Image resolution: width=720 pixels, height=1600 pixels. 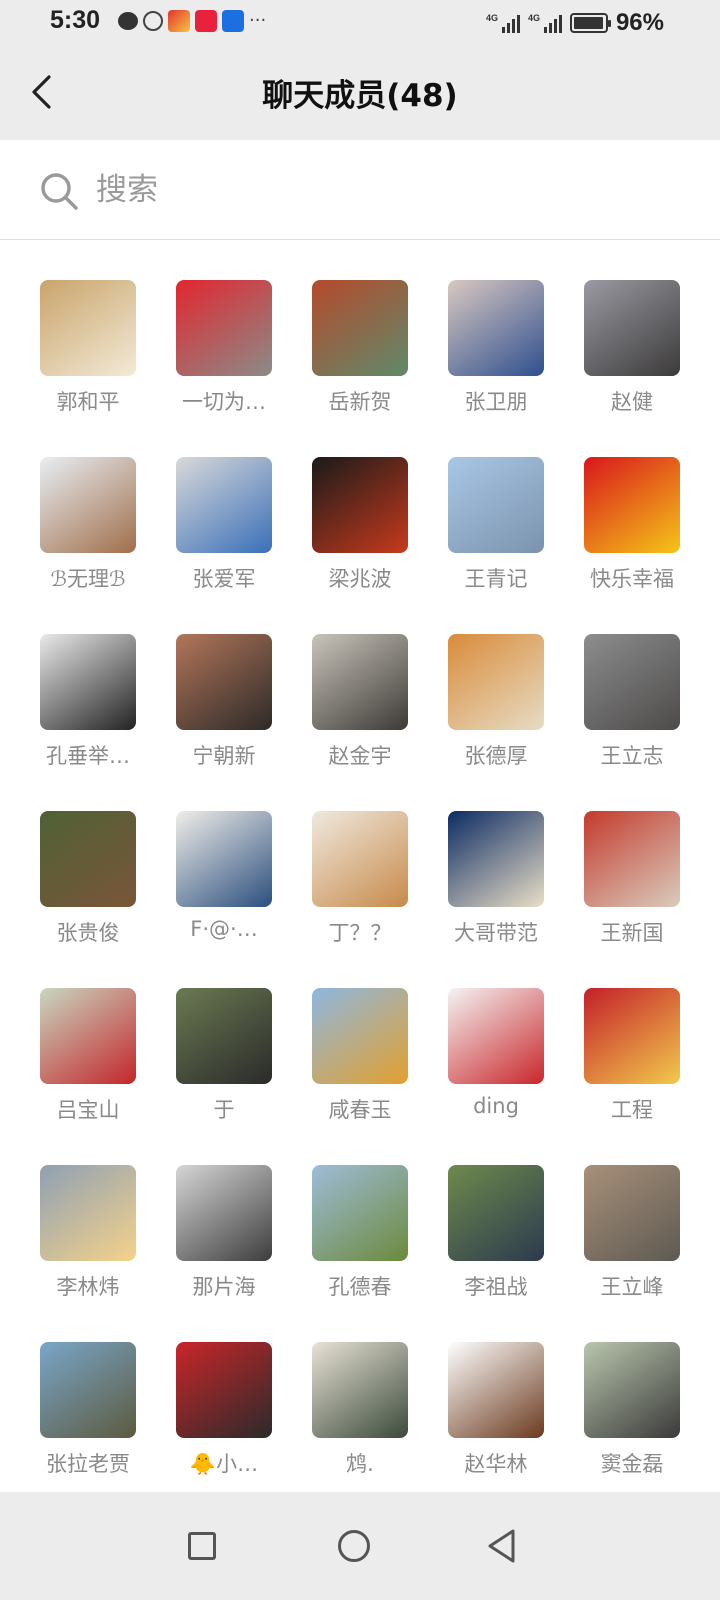 What do you see at coordinates (496, 1464) in the screenshot?
I see `member-name: 赵华林` at bounding box center [496, 1464].